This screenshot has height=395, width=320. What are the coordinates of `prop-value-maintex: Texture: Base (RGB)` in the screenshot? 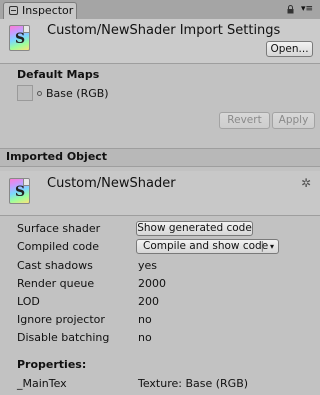 It's located at (193, 383).